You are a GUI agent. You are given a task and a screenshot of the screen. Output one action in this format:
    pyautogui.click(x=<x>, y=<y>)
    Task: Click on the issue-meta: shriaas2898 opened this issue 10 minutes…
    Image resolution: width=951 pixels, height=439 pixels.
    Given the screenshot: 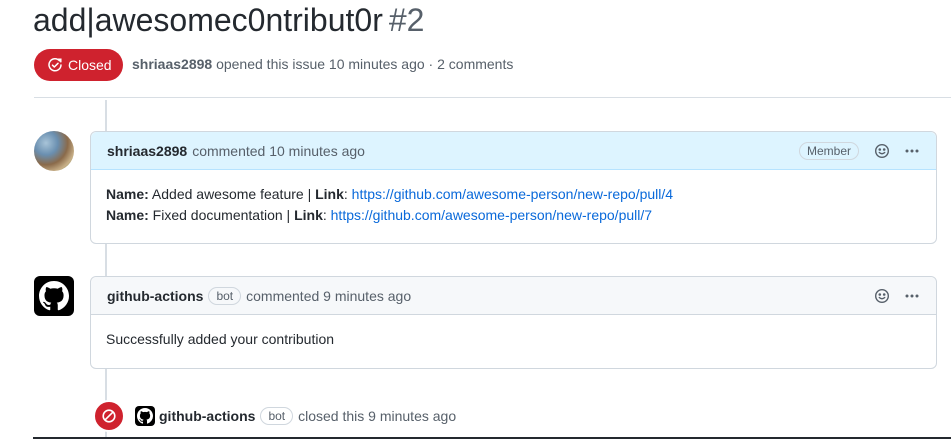 What is the action you would take?
    pyautogui.click(x=322, y=64)
    